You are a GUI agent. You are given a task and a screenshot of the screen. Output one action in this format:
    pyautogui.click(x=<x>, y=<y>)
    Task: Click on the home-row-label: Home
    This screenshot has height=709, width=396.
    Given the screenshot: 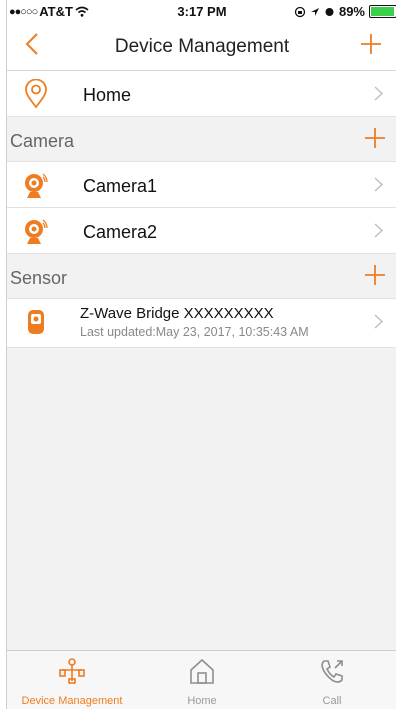 What is the action you would take?
    pyautogui.click(x=107, y=95)
    